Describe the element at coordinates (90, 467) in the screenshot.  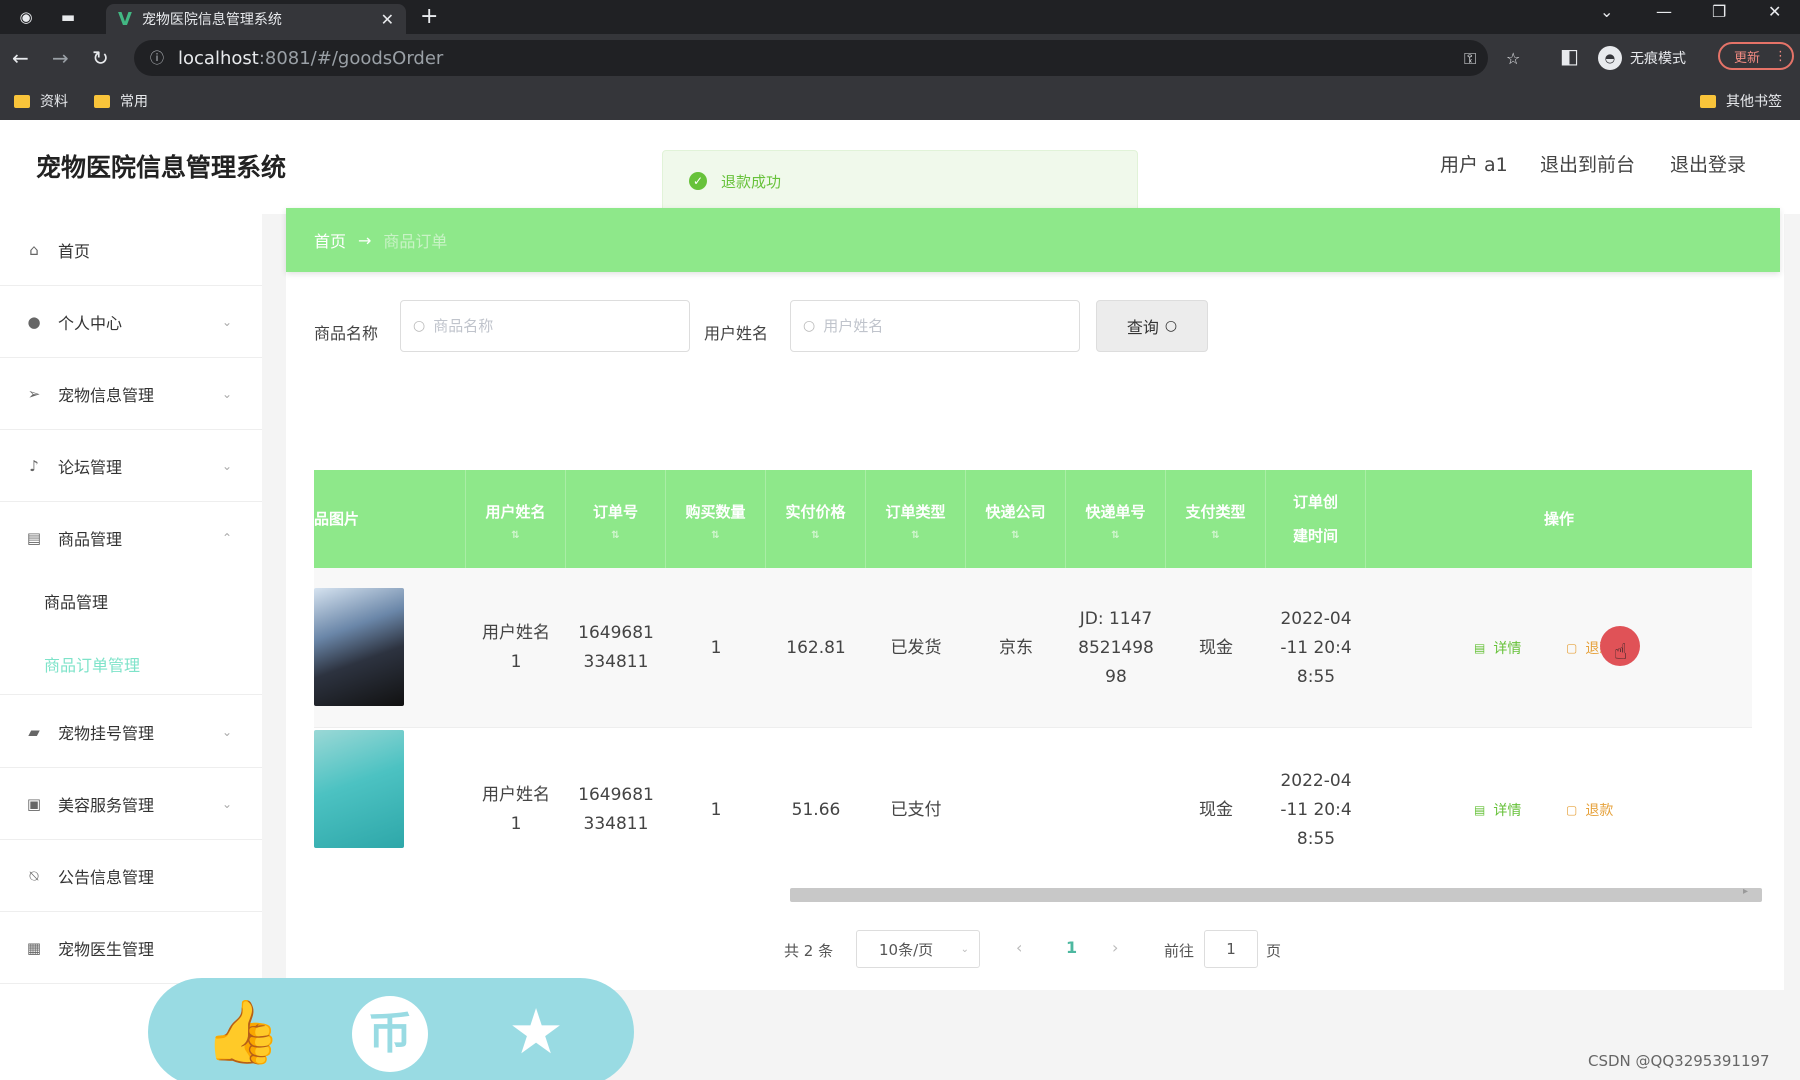
I see `sidebar-item-label: 论坛管理` at that location.